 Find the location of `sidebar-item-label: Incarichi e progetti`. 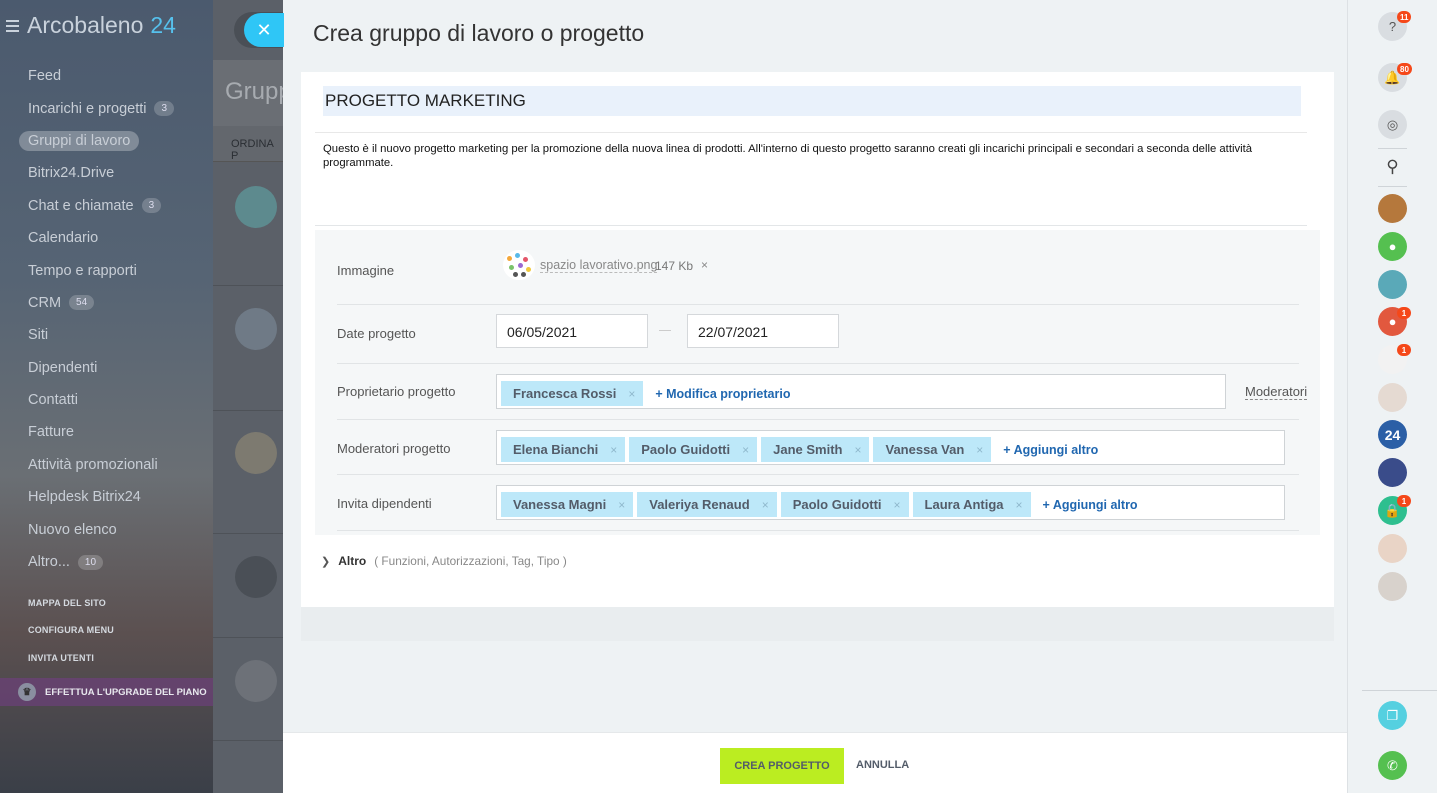

sidebar-item-label: Incarichi e progetti is located at coordinates (87, 108).